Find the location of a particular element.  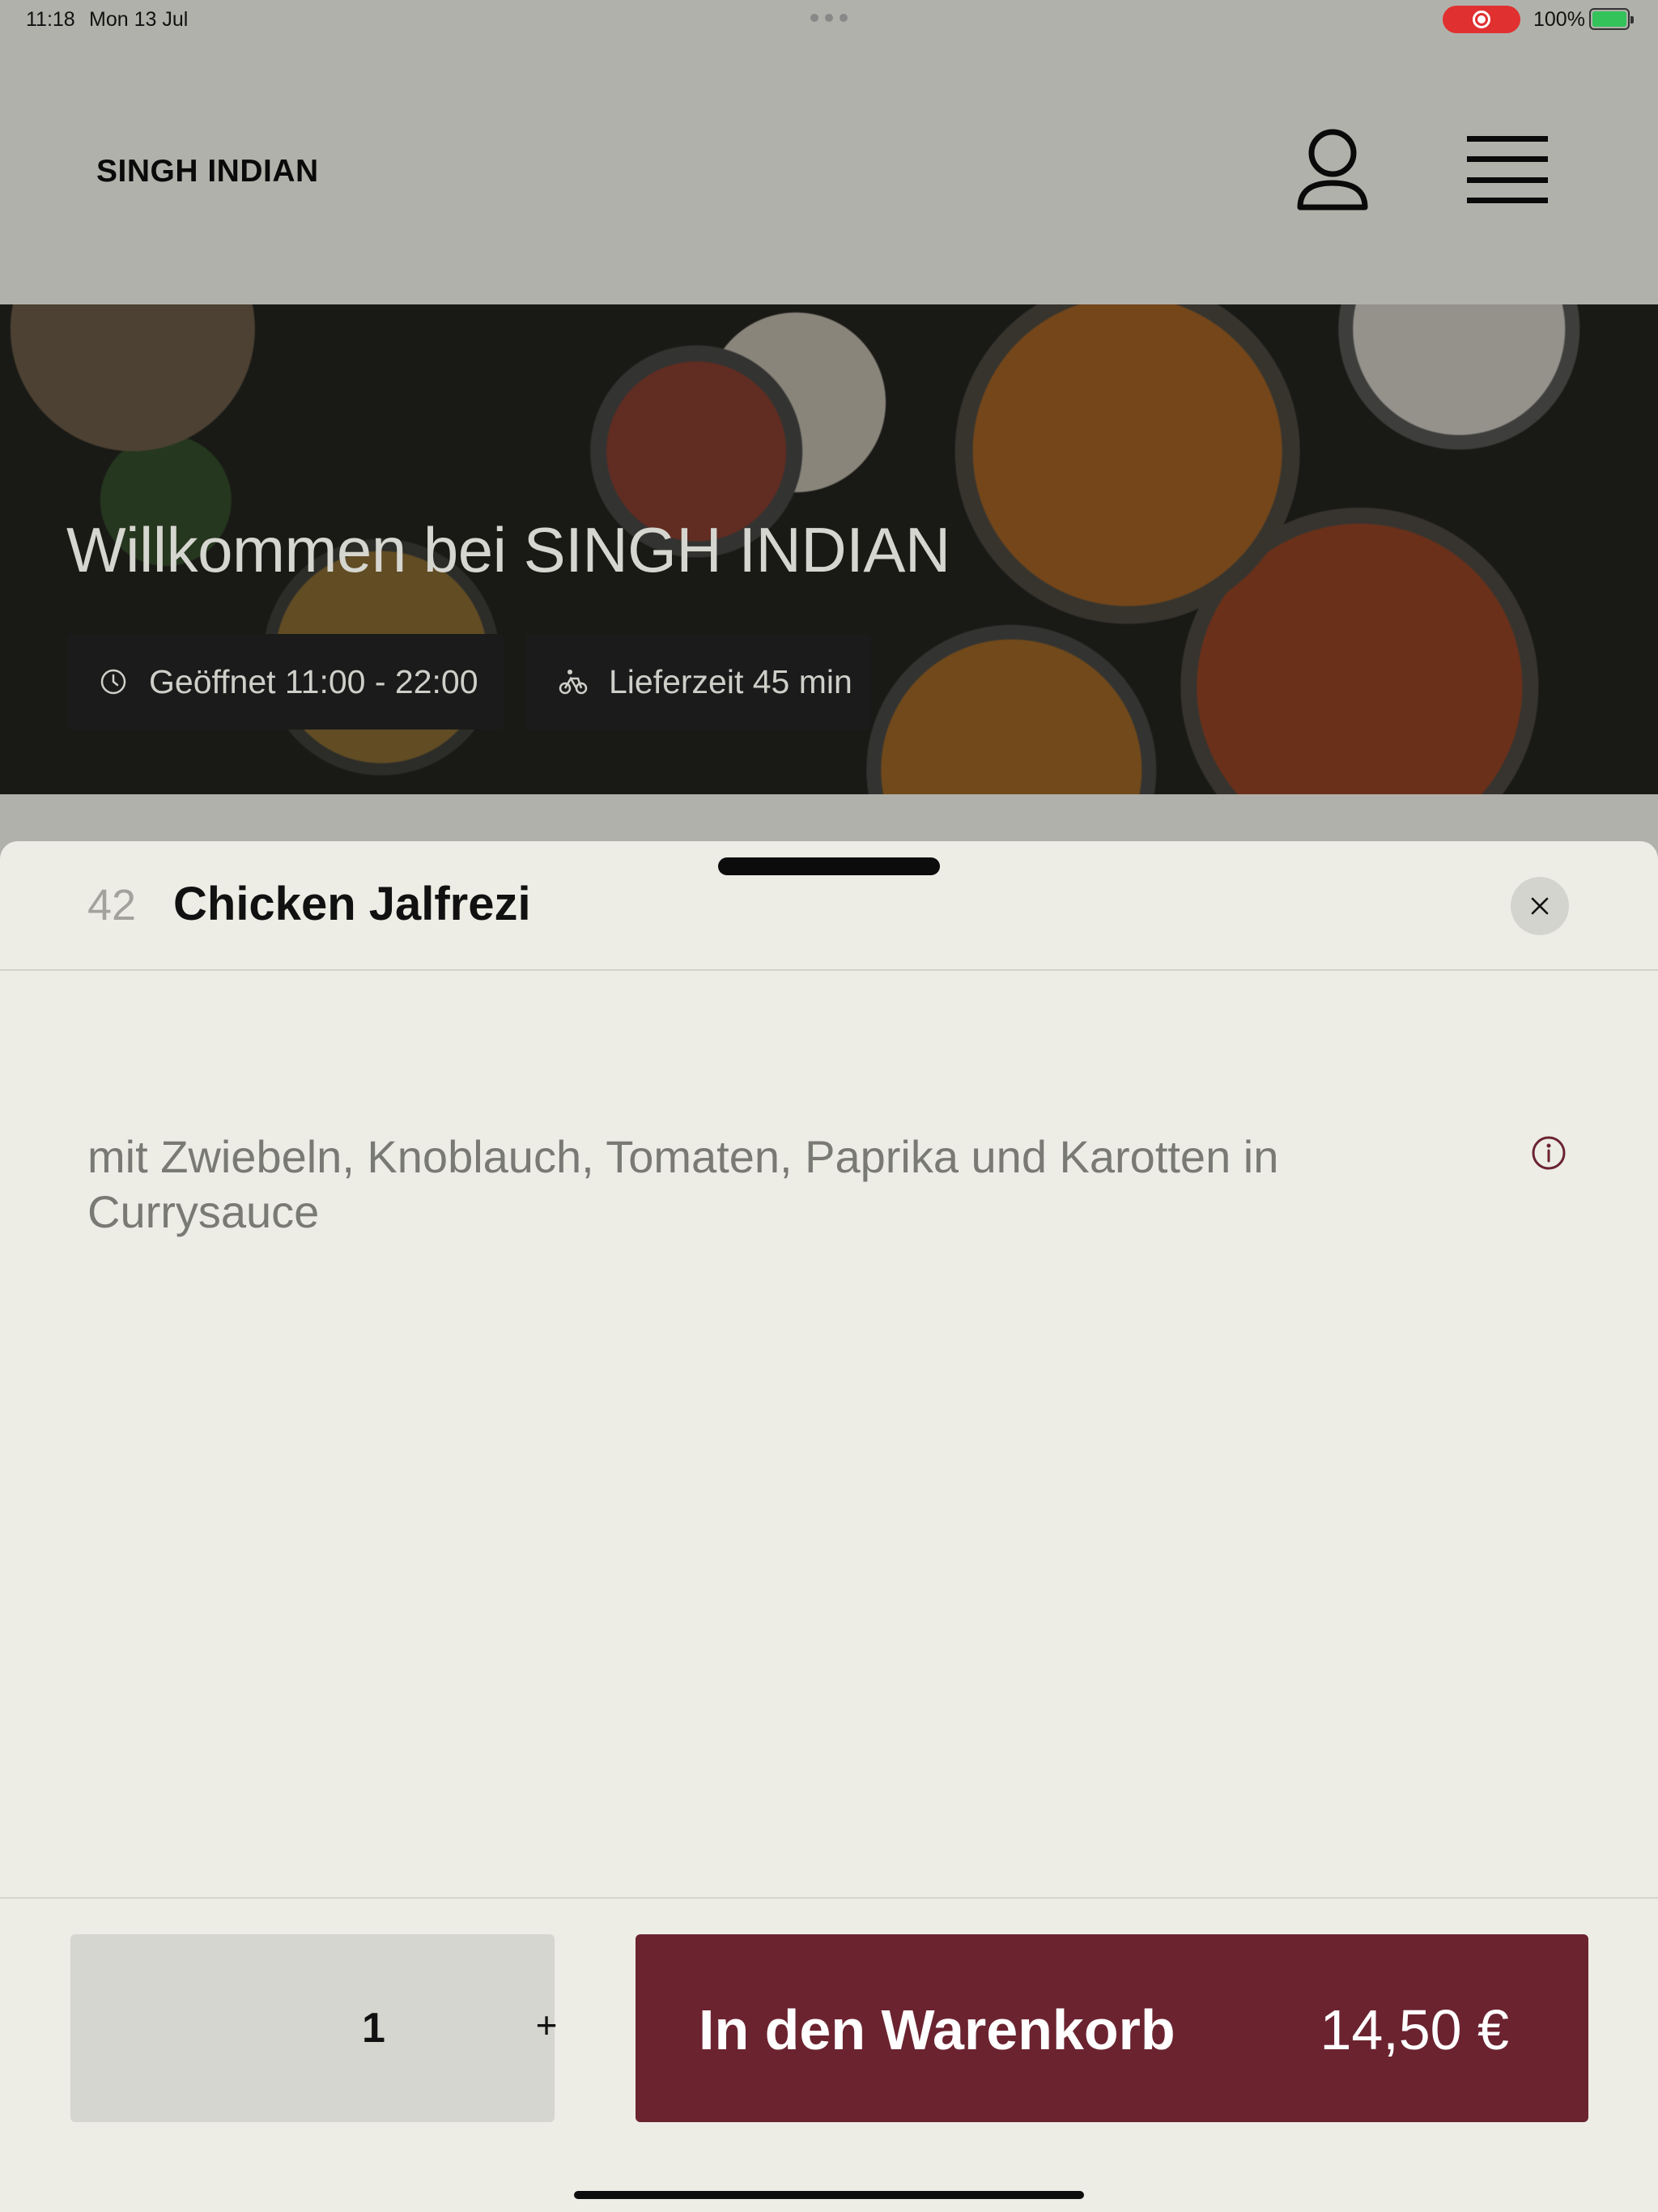

sheet-header: 42 Chicken Jalfrezi is located at coordinates (829, 906).